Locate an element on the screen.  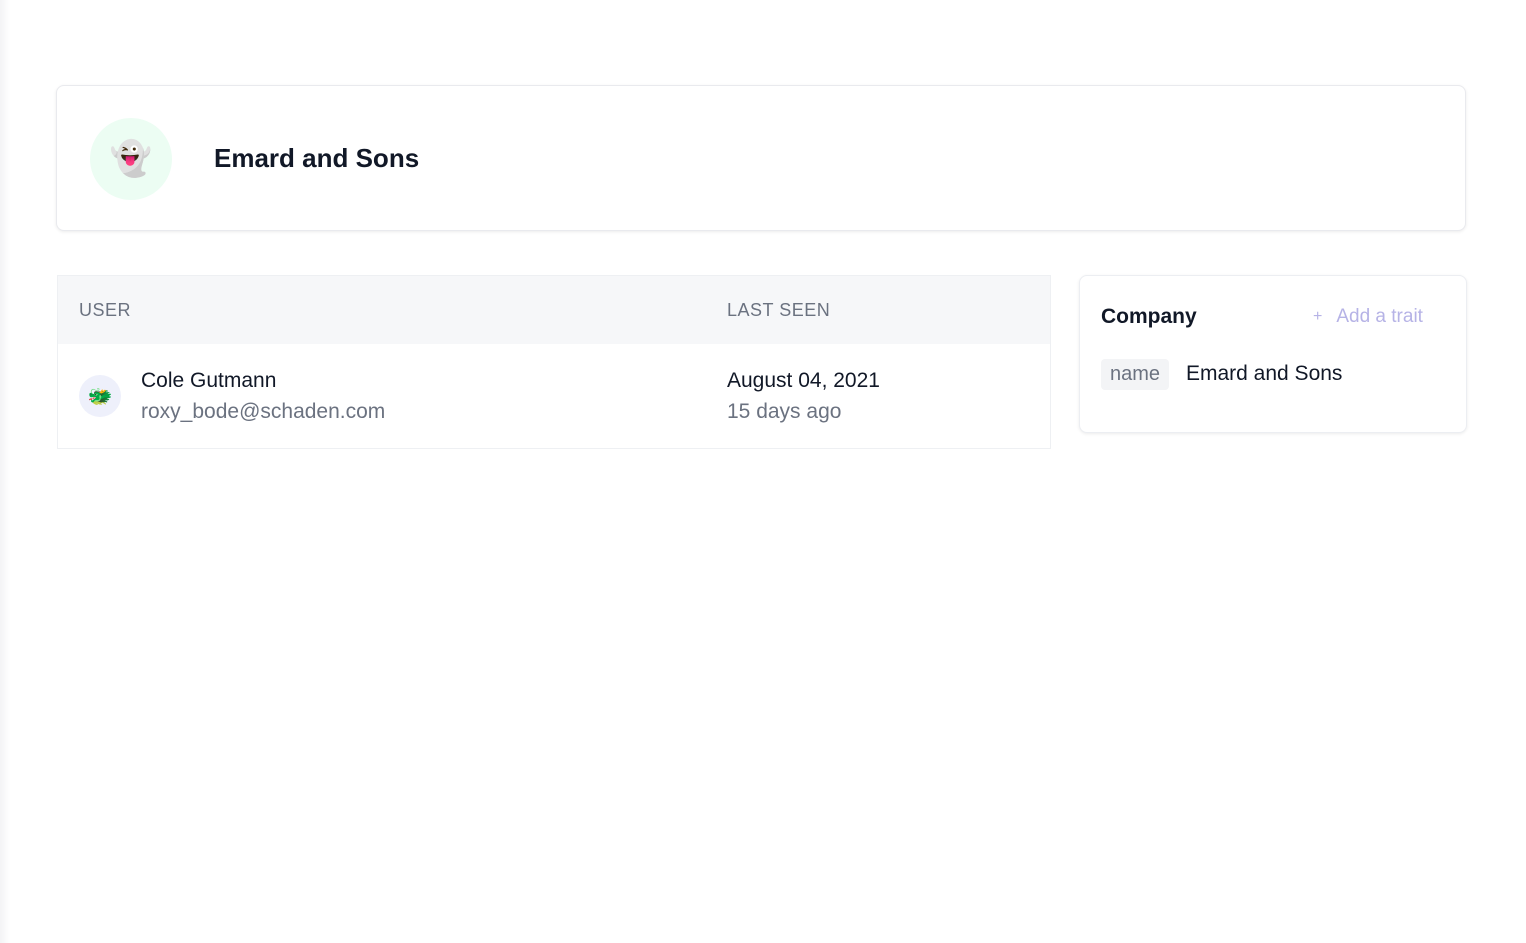
column-header-user: USER is located at coordinates (105, 310).